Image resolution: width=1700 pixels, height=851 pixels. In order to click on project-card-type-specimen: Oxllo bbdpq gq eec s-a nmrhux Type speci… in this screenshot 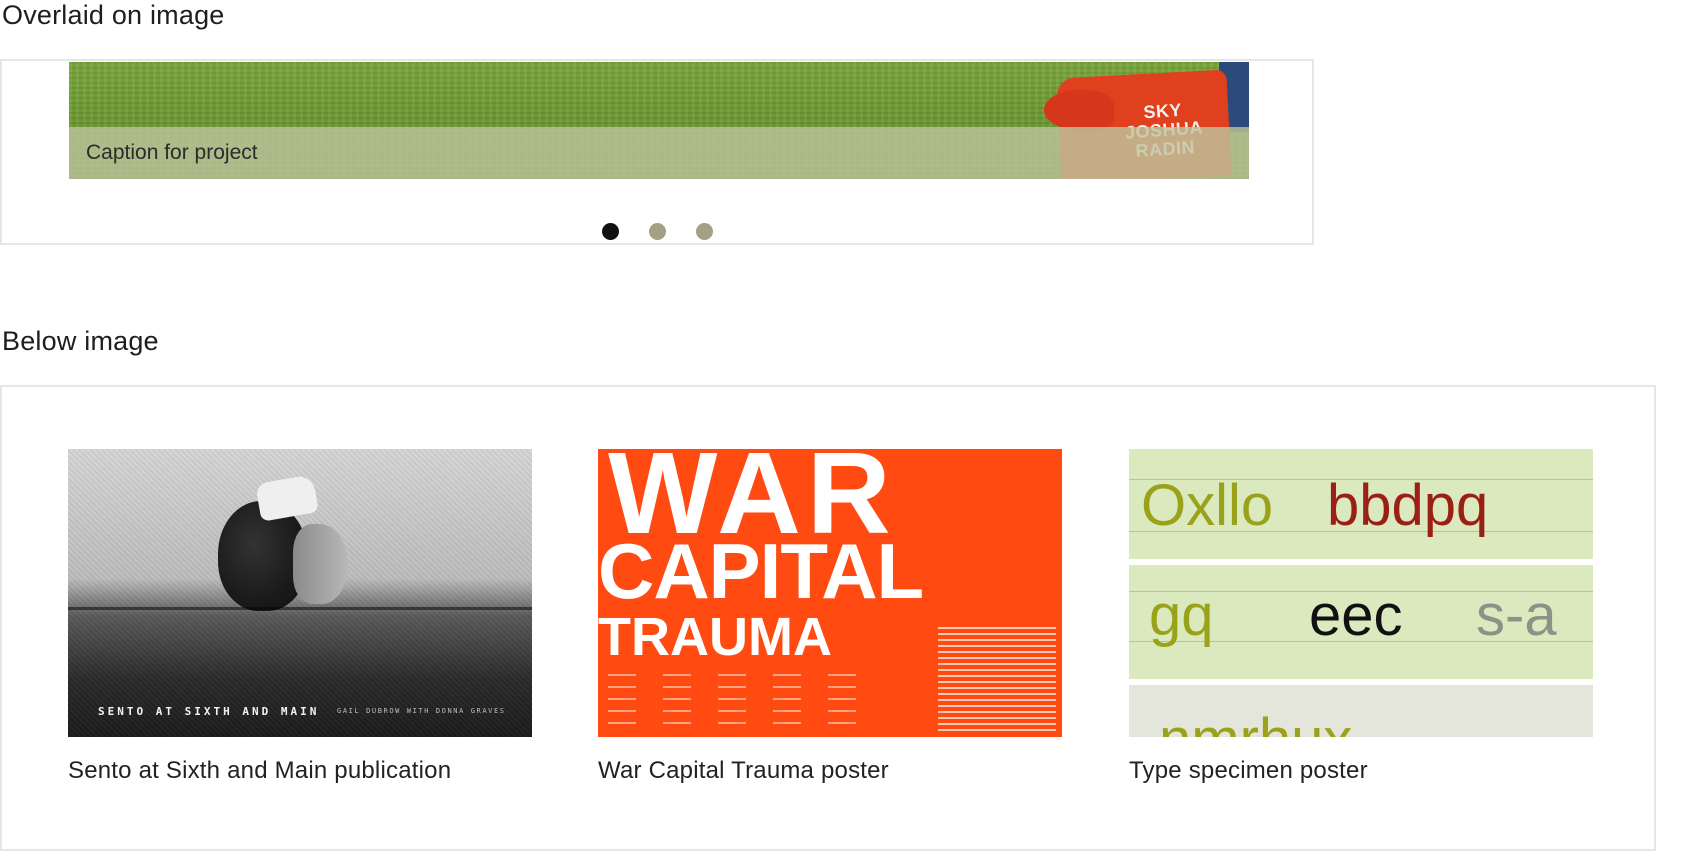, I will do `click(1361, 617)`.